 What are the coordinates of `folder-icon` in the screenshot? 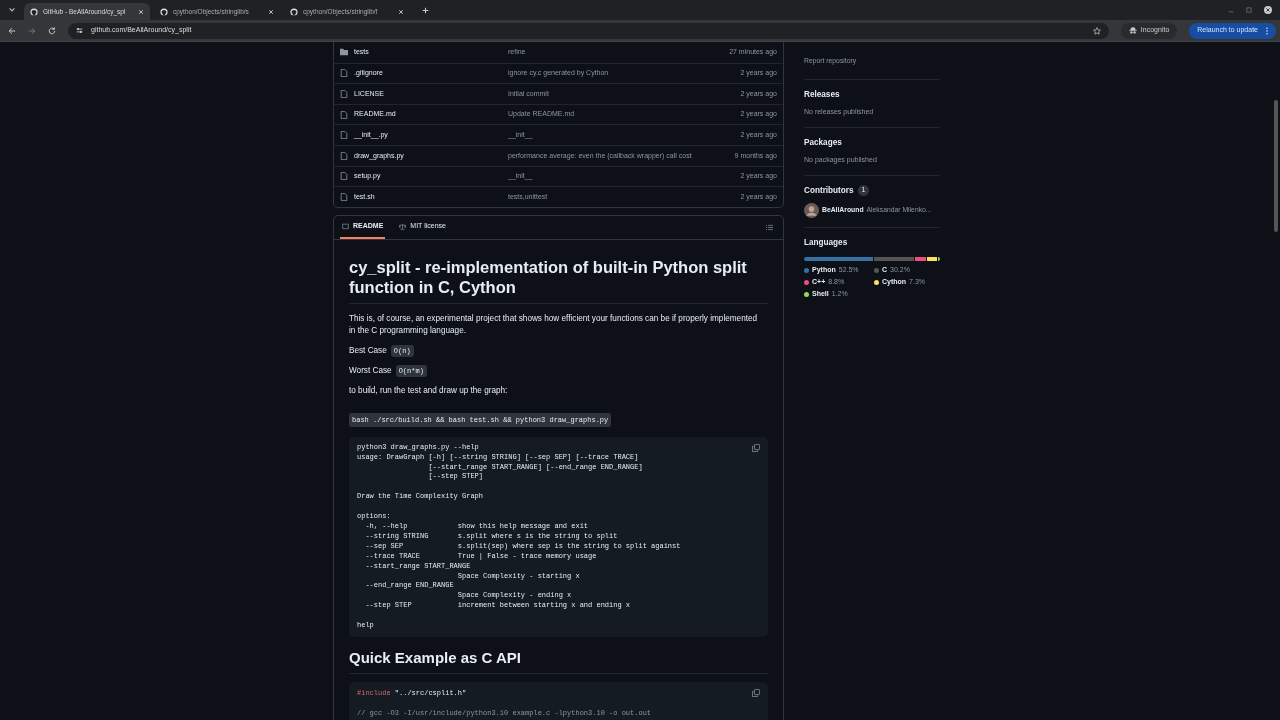 It's located at (344, 52).